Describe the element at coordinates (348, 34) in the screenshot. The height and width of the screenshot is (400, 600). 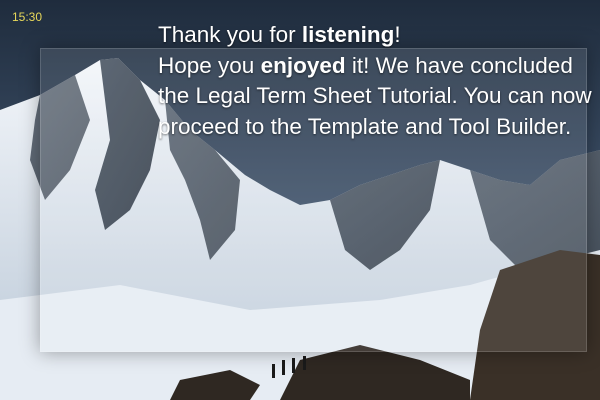
I see `message-line1-bold: listening` at that location.